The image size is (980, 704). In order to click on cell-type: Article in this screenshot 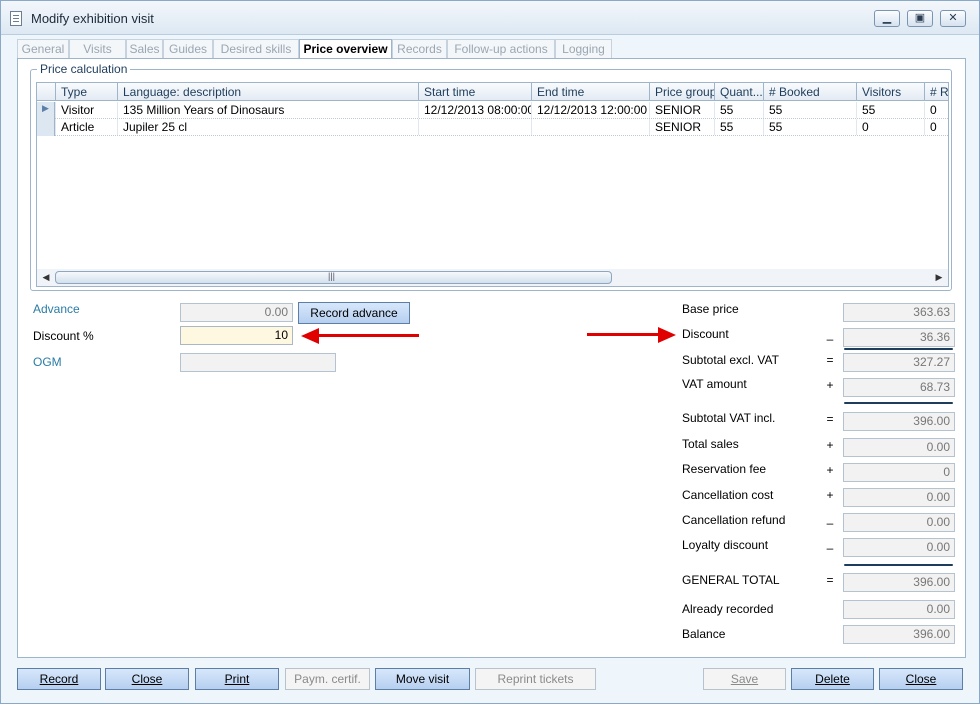, I will do `click(86, 127)`.